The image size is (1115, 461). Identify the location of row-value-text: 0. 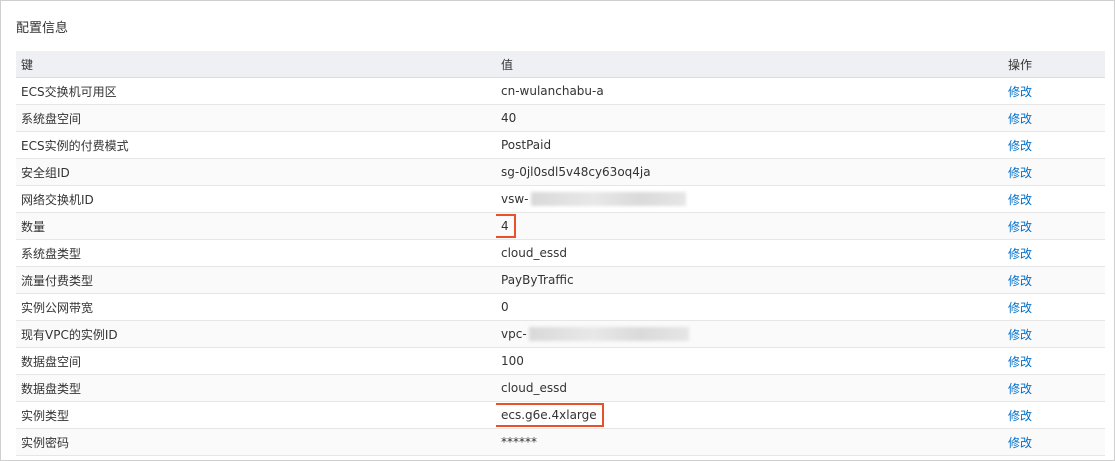
(505, 307).